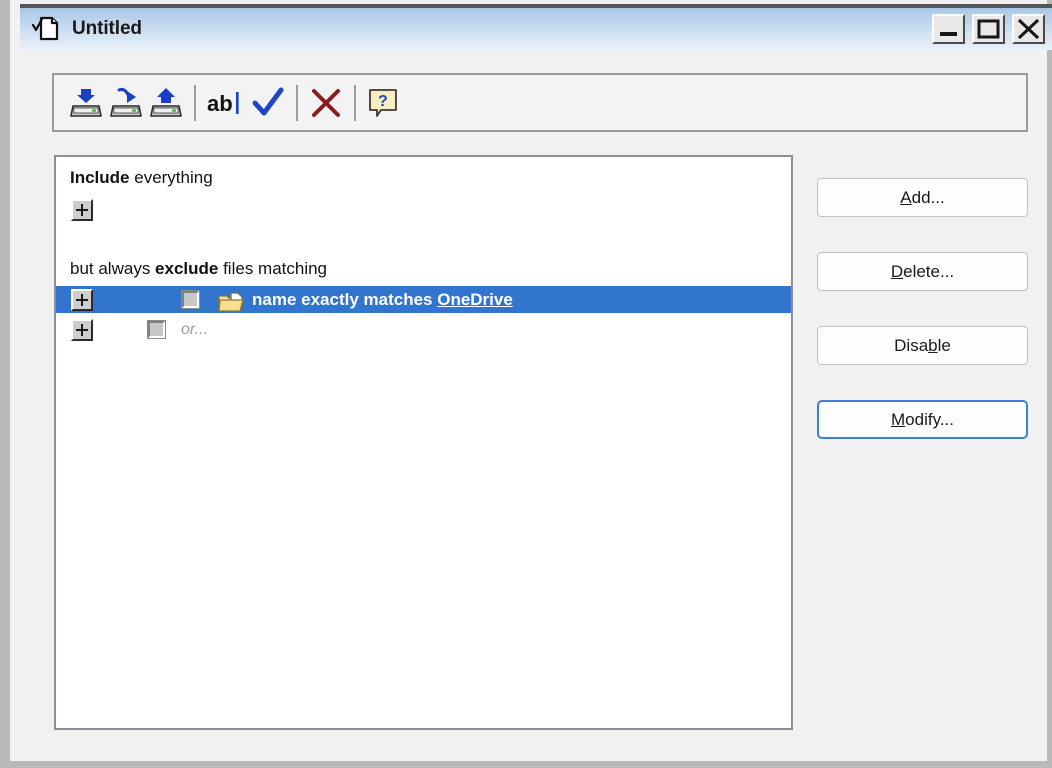  Describe the element at coordinates (475, 299) in the screenshot. I see `rule-value-link: OneDrive` at that location.